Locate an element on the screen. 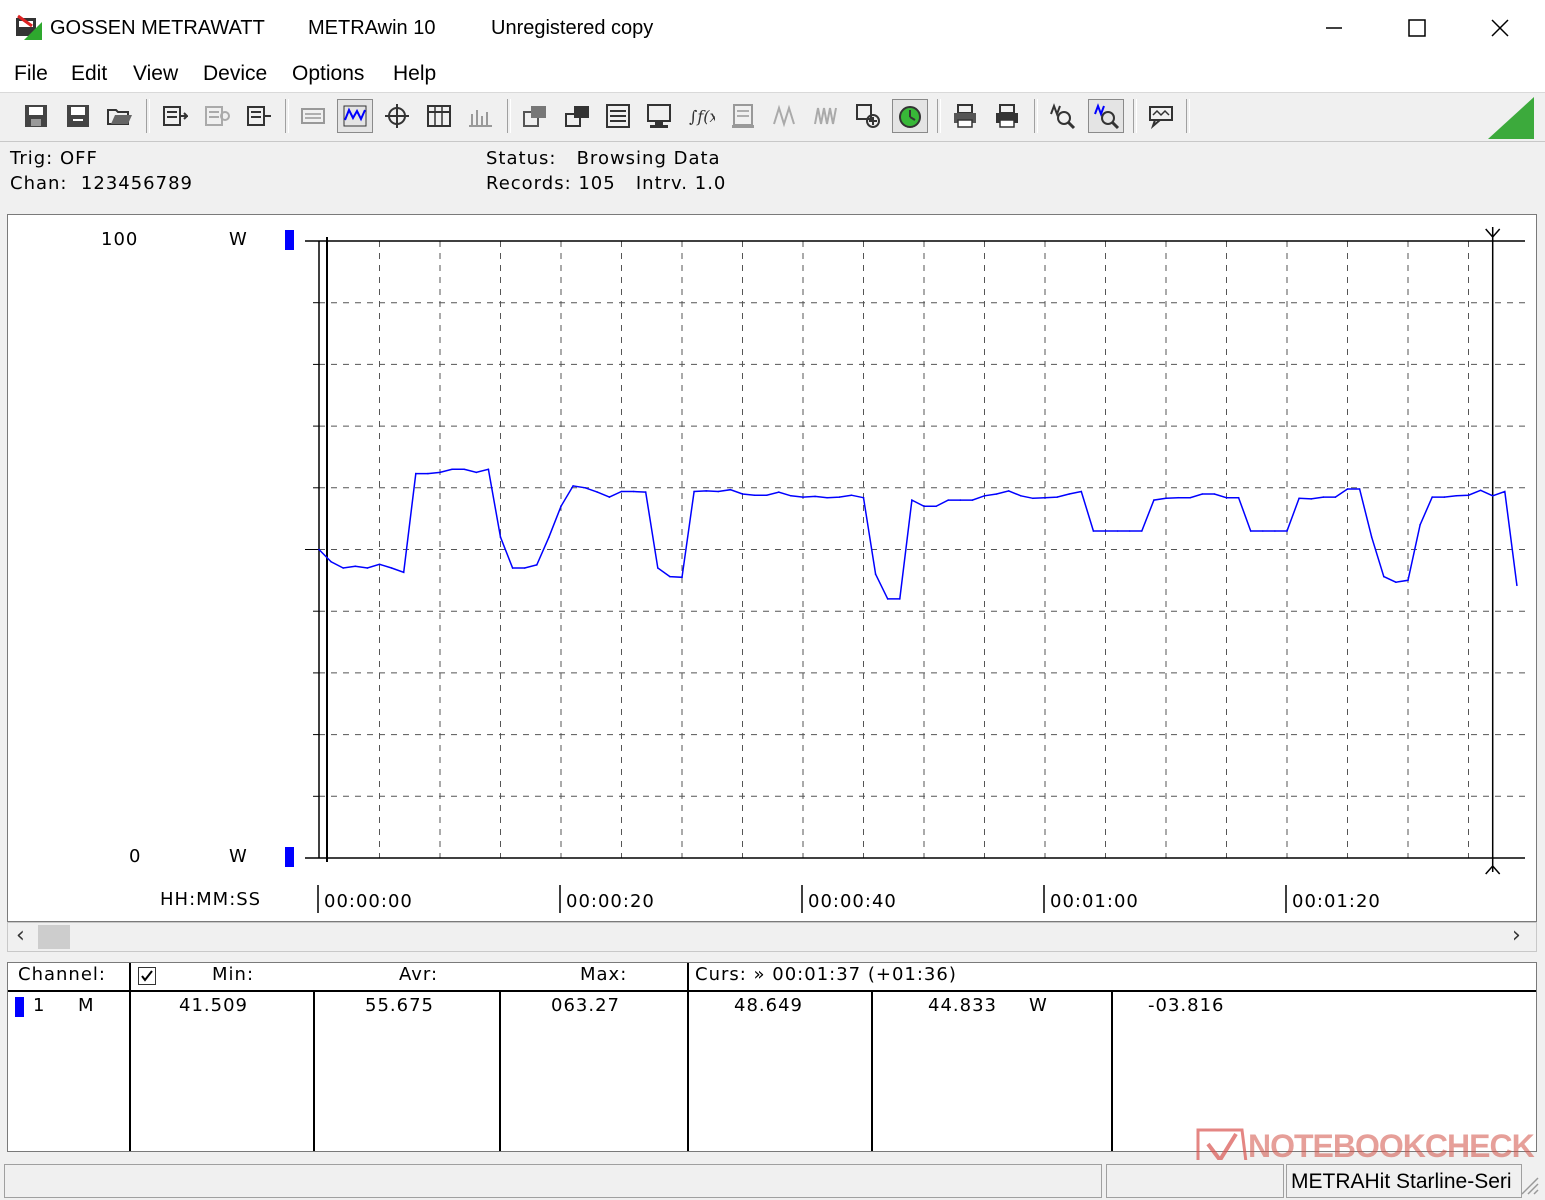 The image size is (1545, 1200). table-icon is located at coordinates (439, 116).